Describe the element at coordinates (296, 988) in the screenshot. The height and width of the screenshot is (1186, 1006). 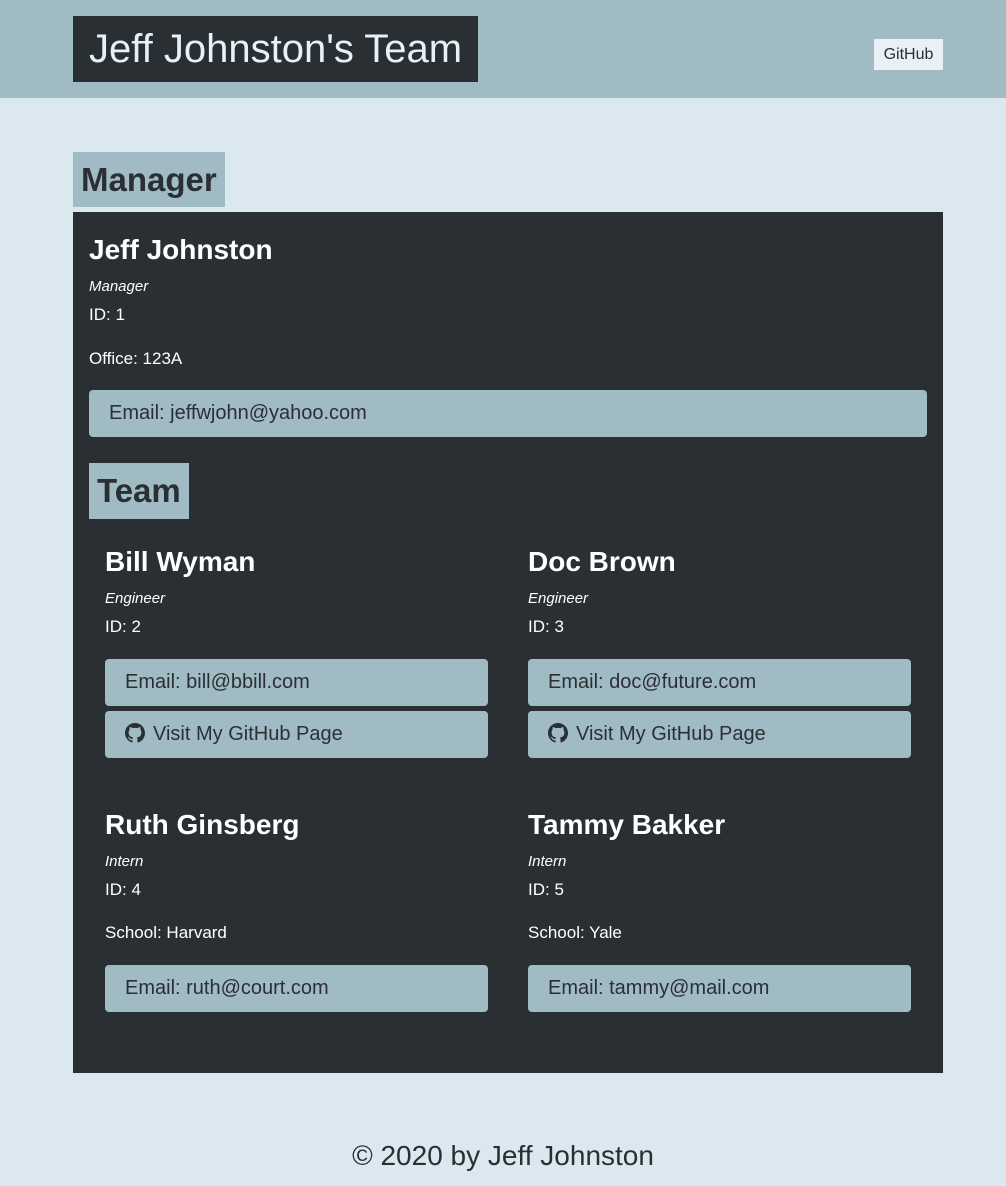
I see `member-email-button: Email: ruth@court.com` at that location.